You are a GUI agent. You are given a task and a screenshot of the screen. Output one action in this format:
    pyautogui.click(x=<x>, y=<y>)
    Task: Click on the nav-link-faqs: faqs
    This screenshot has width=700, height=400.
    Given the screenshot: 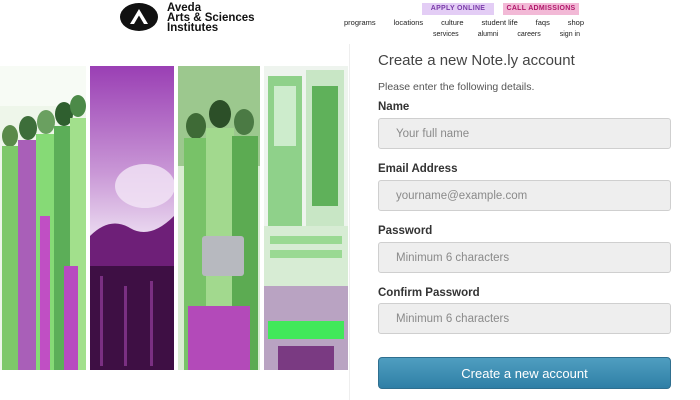 What is the action you would take?
    pyautogui.click(x=543, y=23)
    